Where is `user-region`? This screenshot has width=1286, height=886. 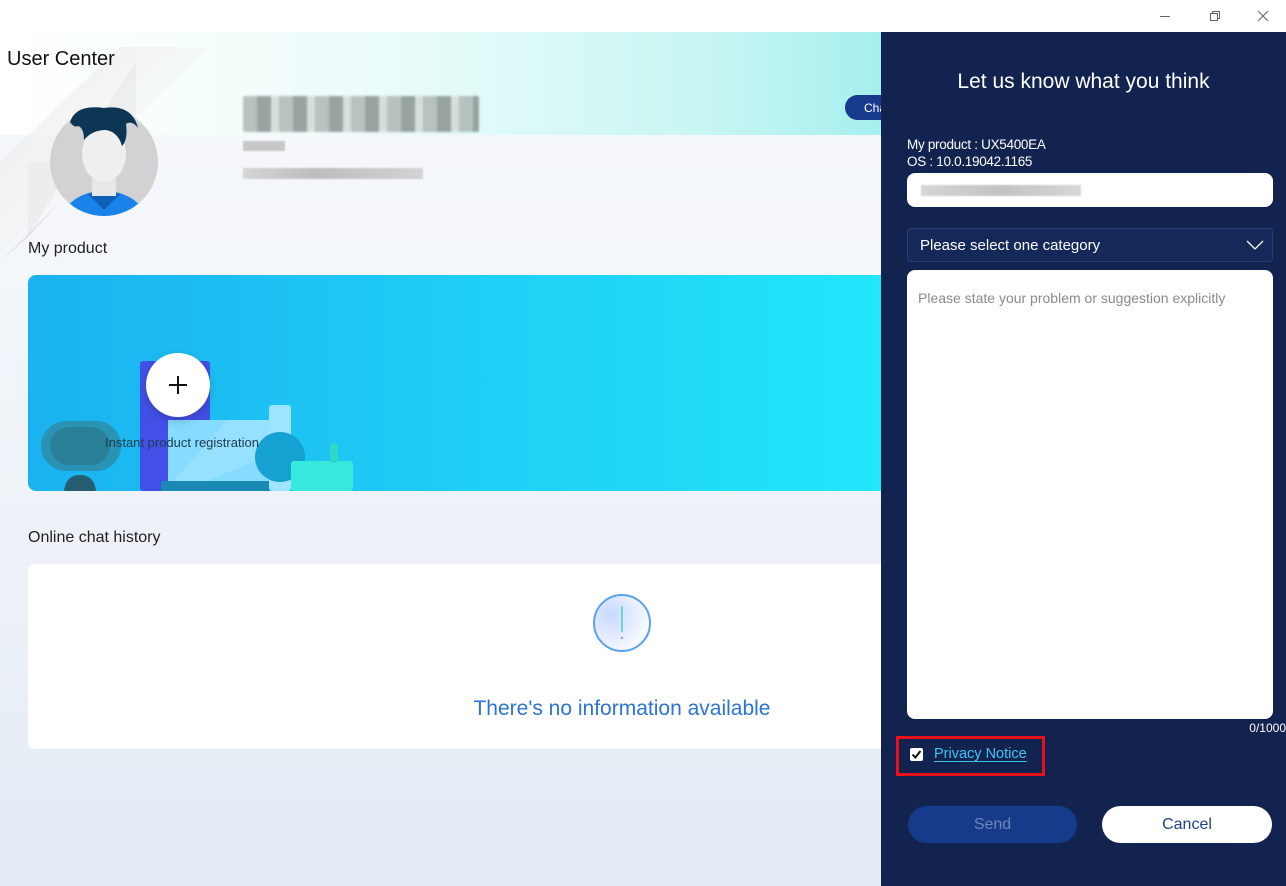
user-region is located at coordinates (264, 146).